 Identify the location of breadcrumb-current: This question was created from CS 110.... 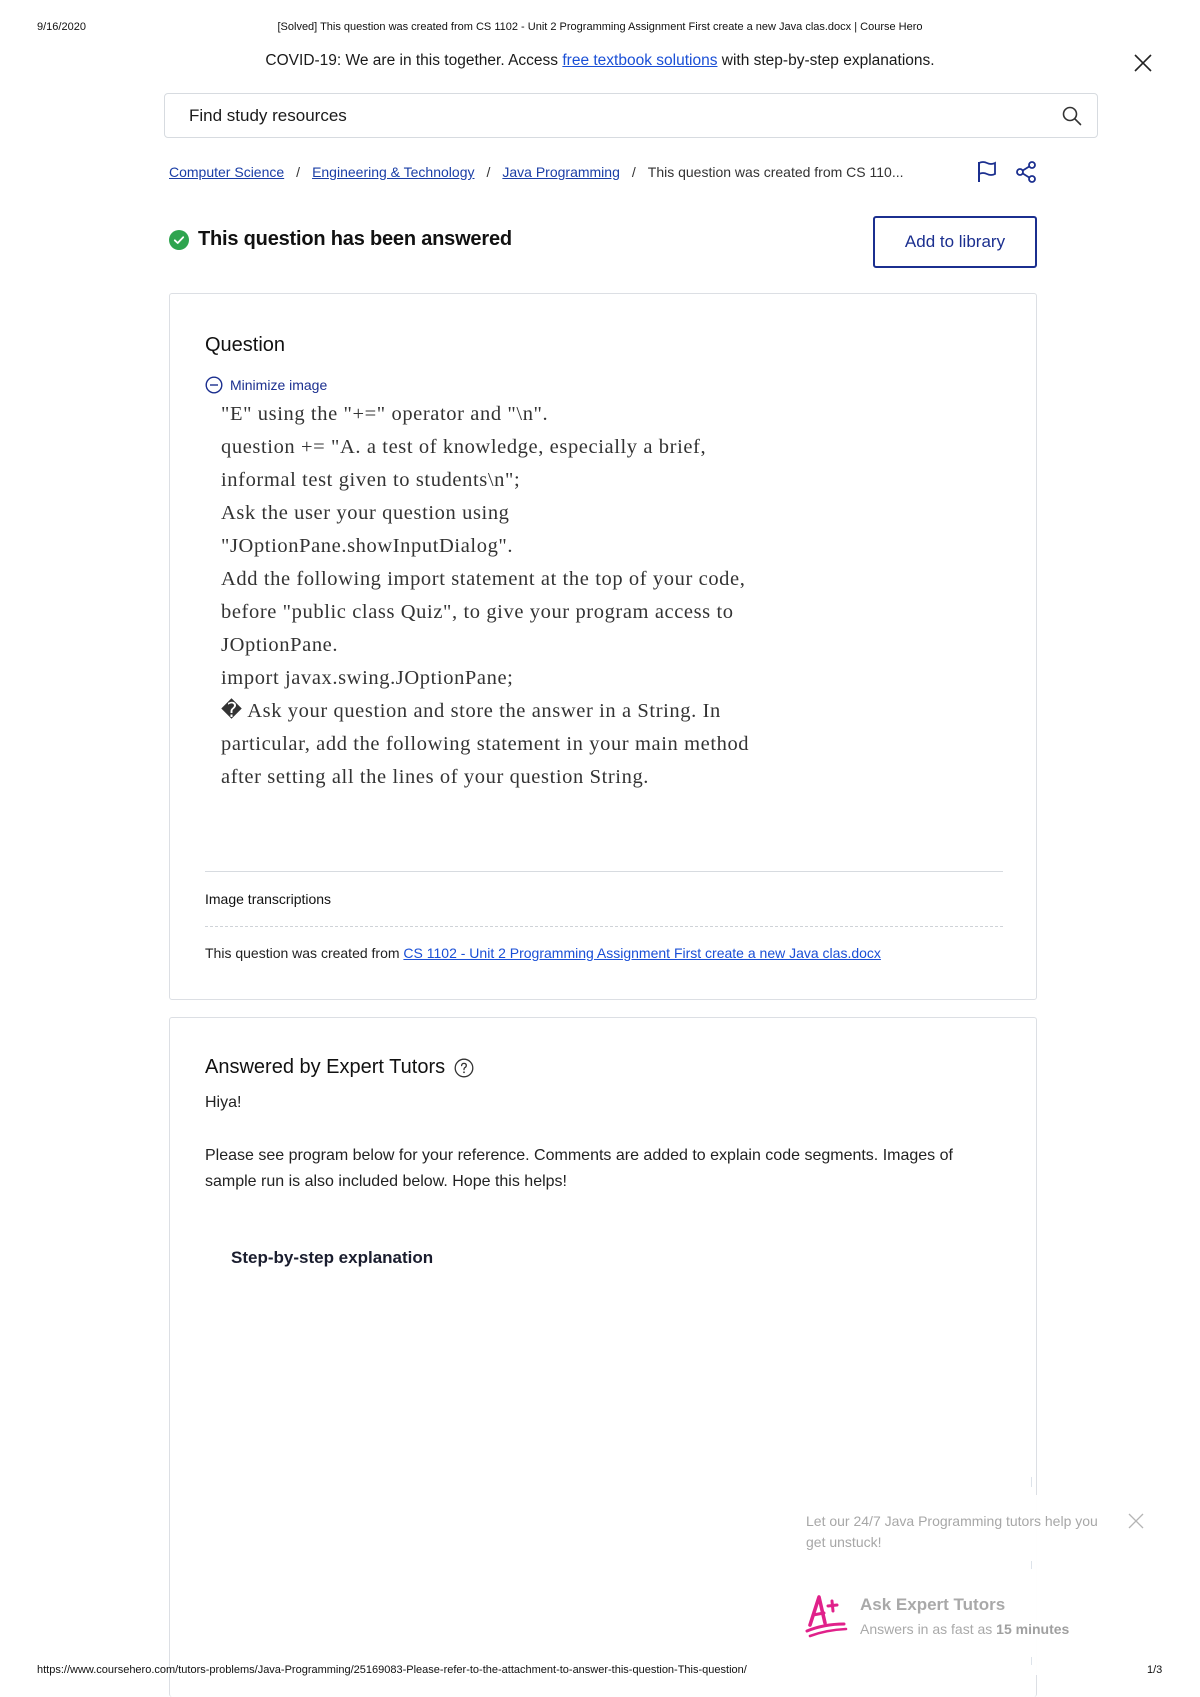
(775, 172).